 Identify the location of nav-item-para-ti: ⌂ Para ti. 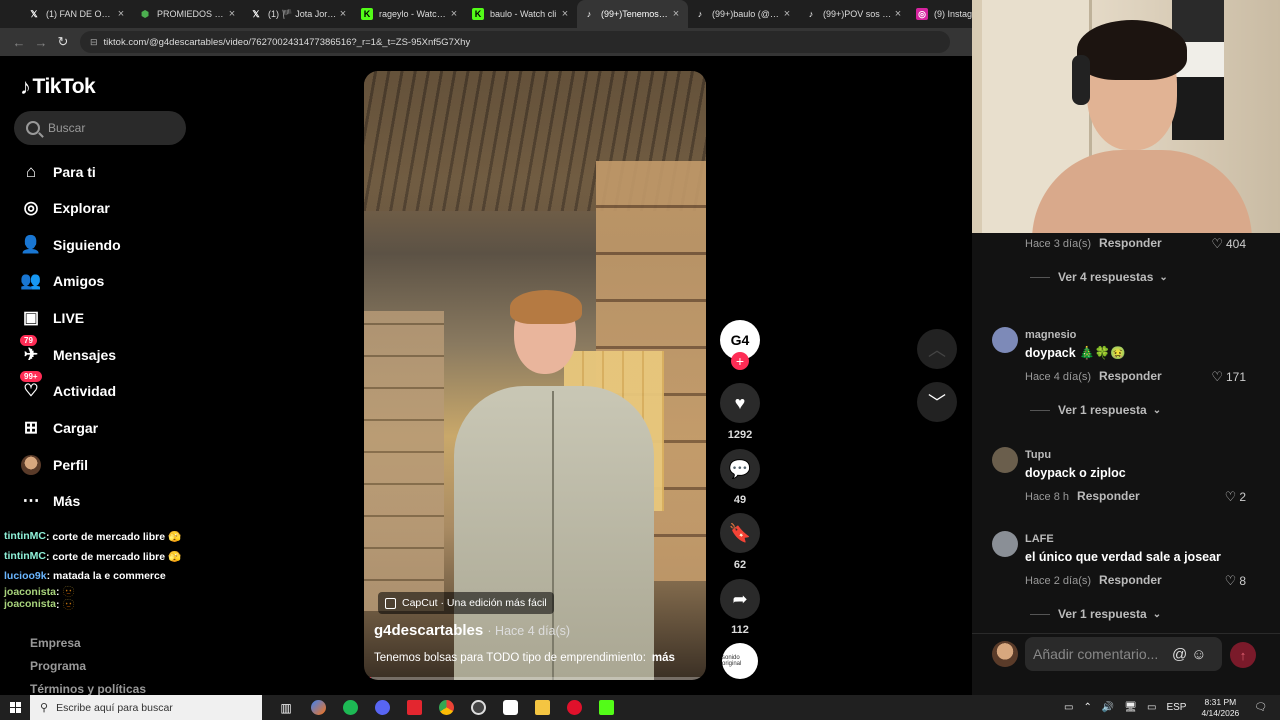
(58, 172).